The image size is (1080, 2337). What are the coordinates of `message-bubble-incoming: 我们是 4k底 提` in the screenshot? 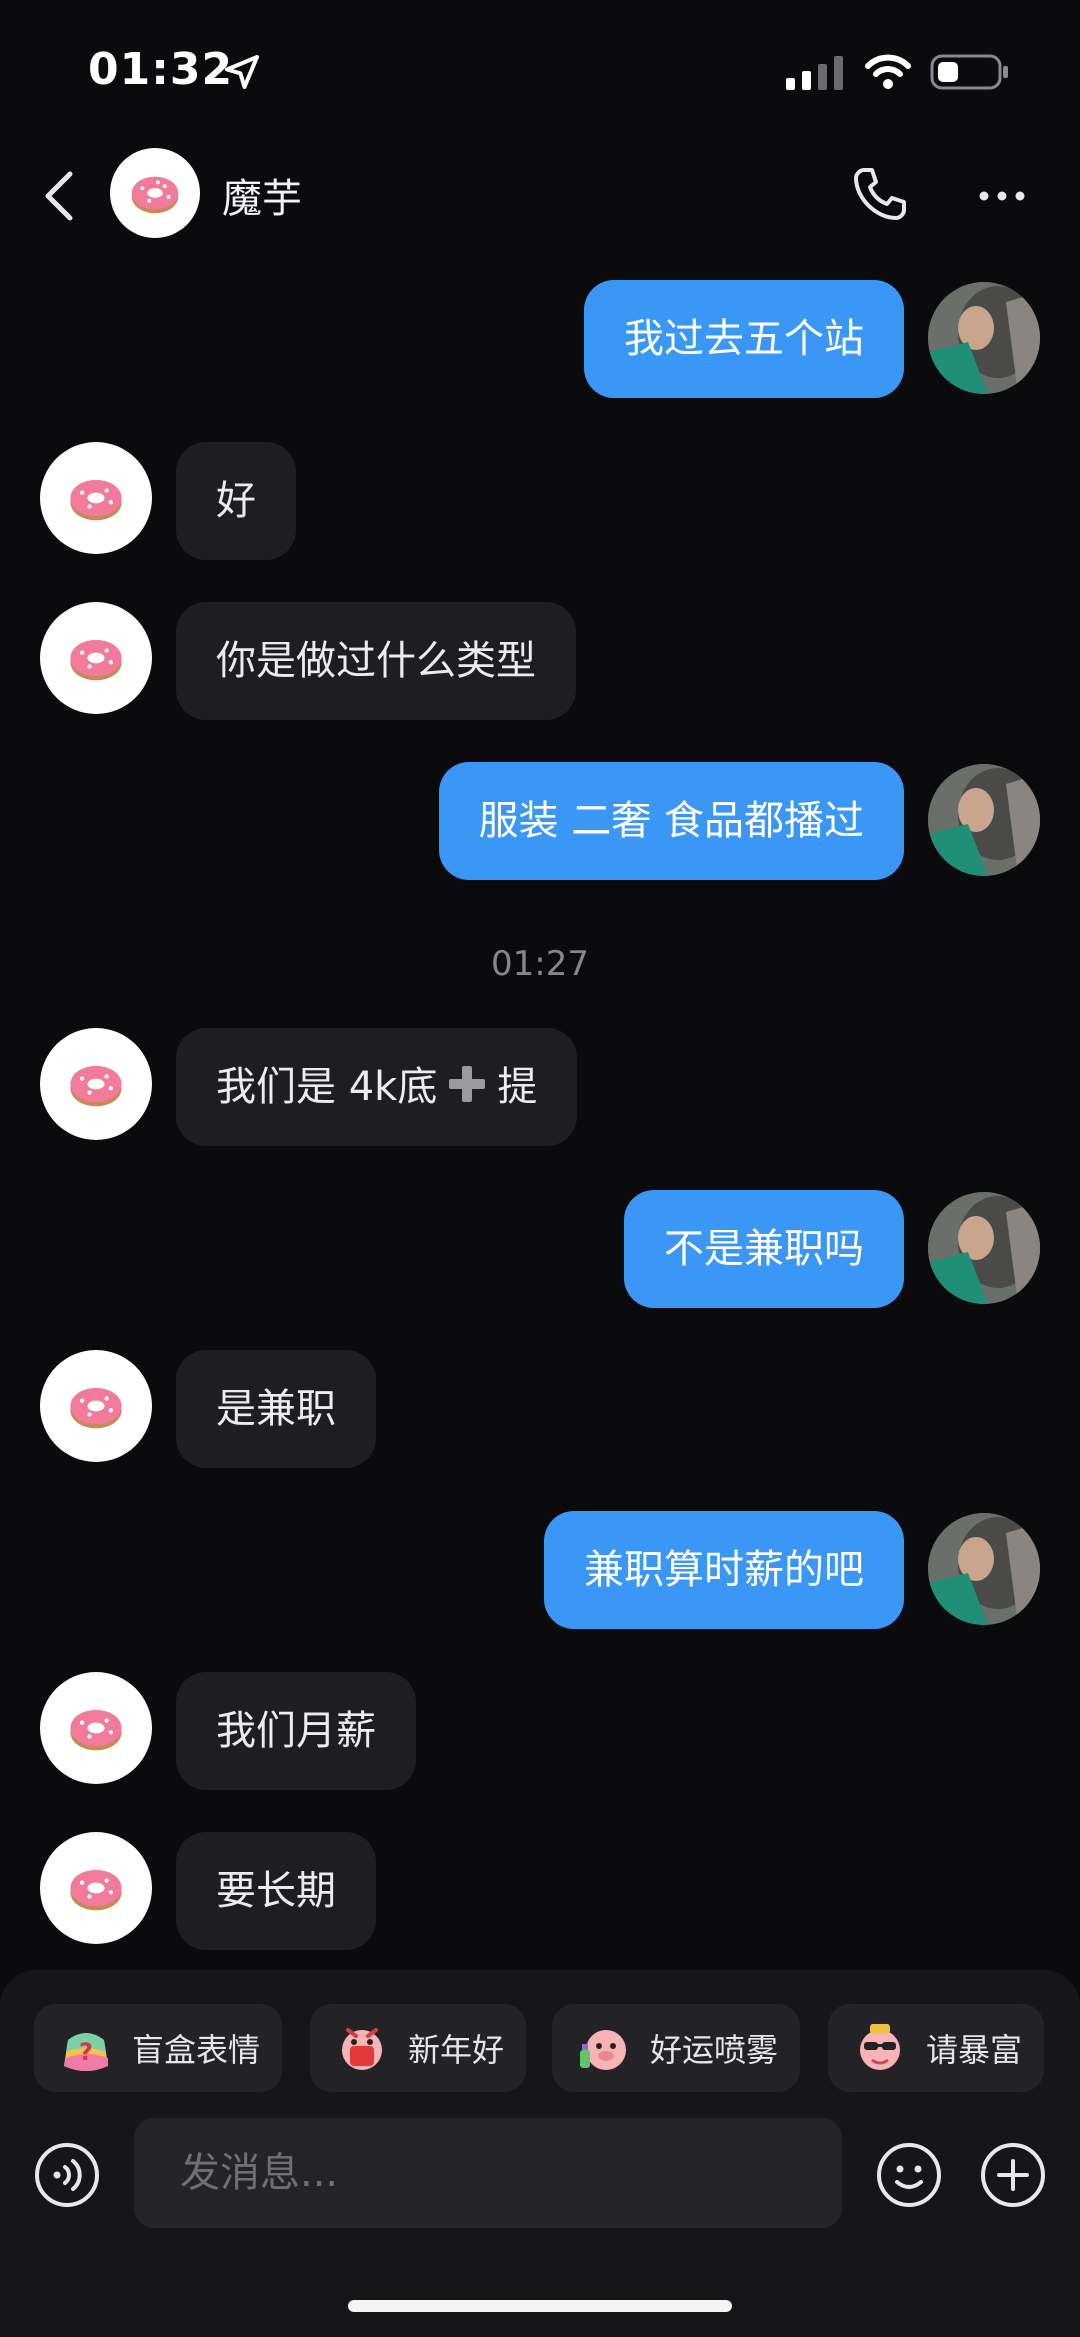 It's located at (377, 1087).